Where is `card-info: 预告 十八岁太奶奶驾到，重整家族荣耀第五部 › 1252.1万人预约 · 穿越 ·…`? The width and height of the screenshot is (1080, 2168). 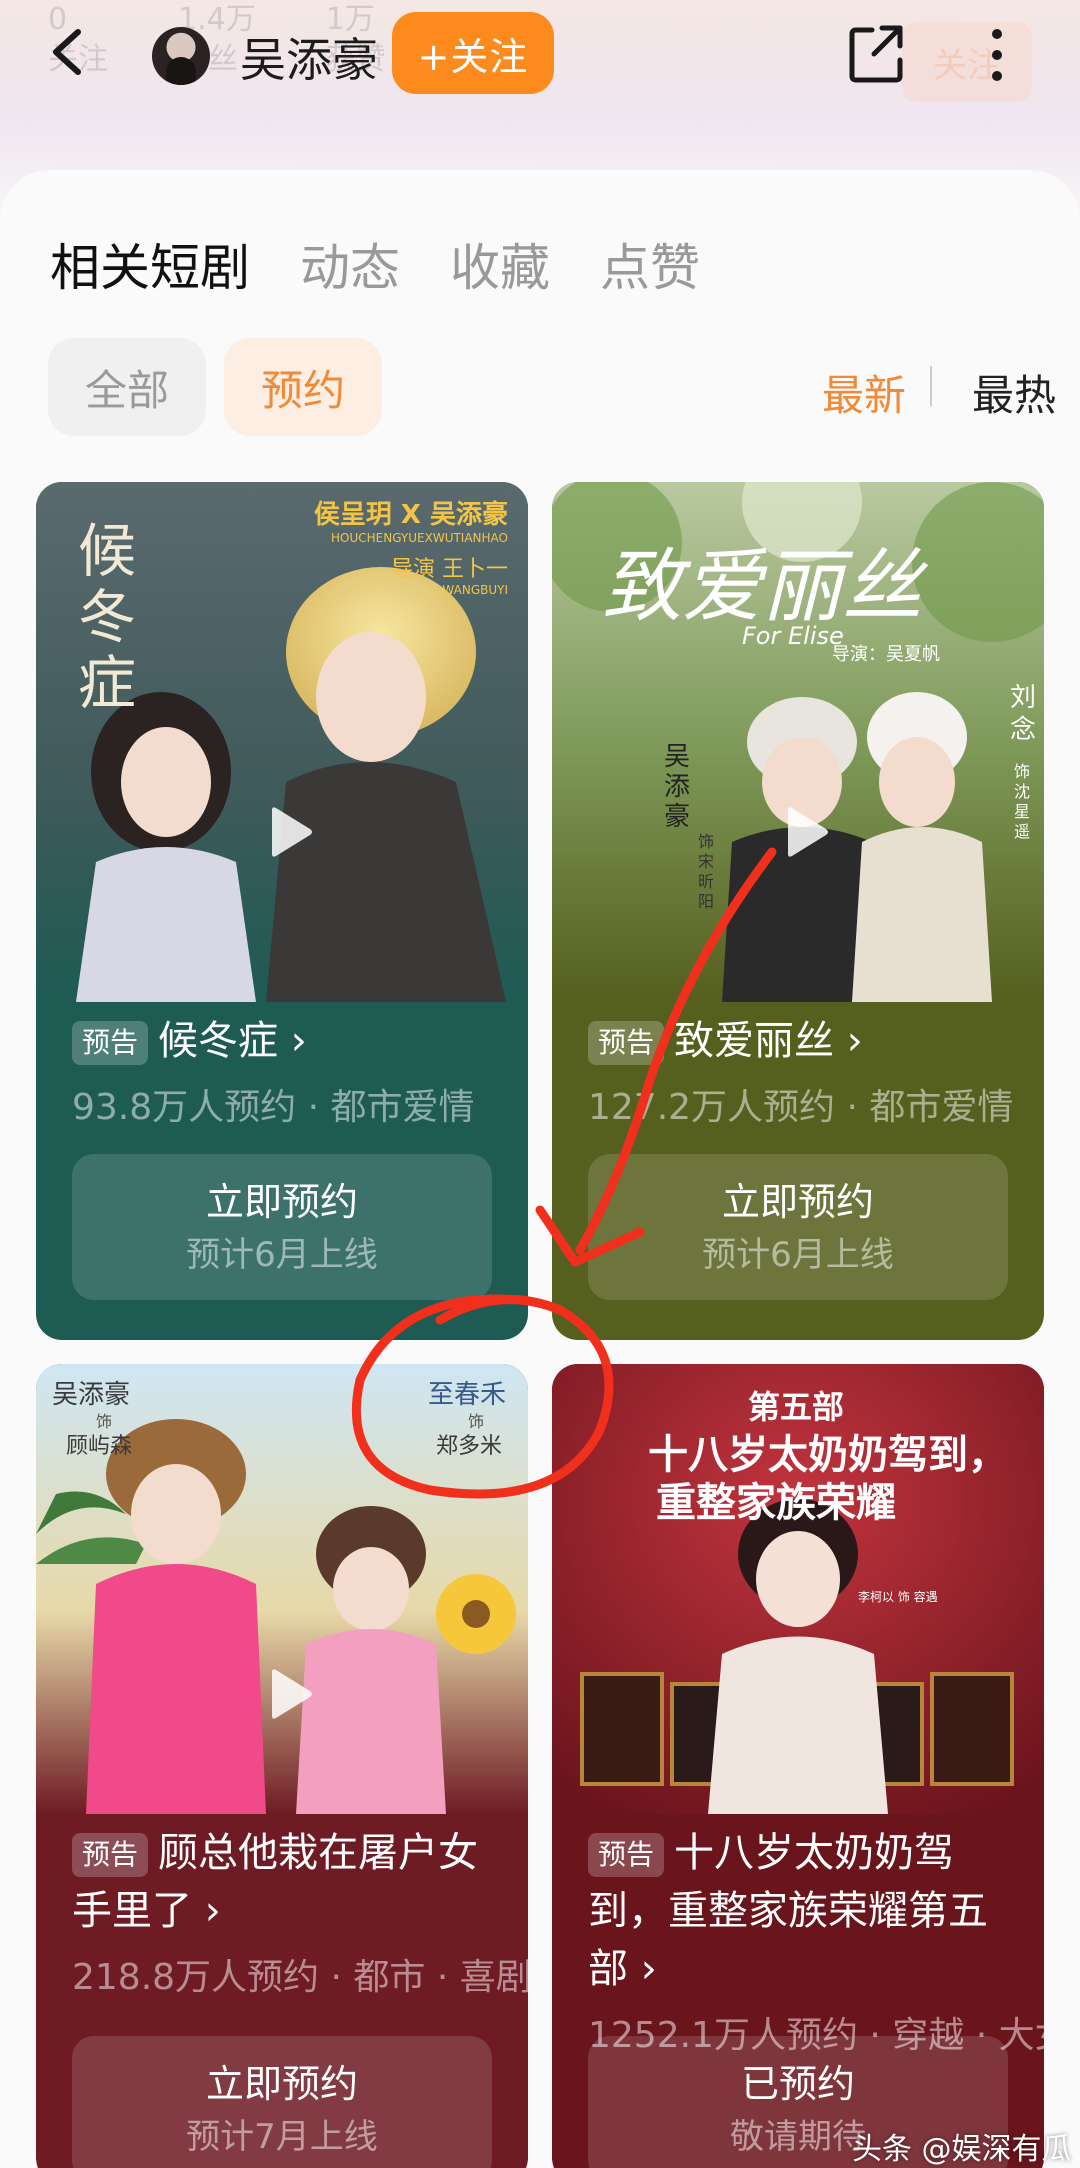 card-info: 预告 十八岁太奶奶驾到，重整家族荣耀第五部 › 1252.1万人预约 · 穿越 ·… is located at coordinates (798, 1941).